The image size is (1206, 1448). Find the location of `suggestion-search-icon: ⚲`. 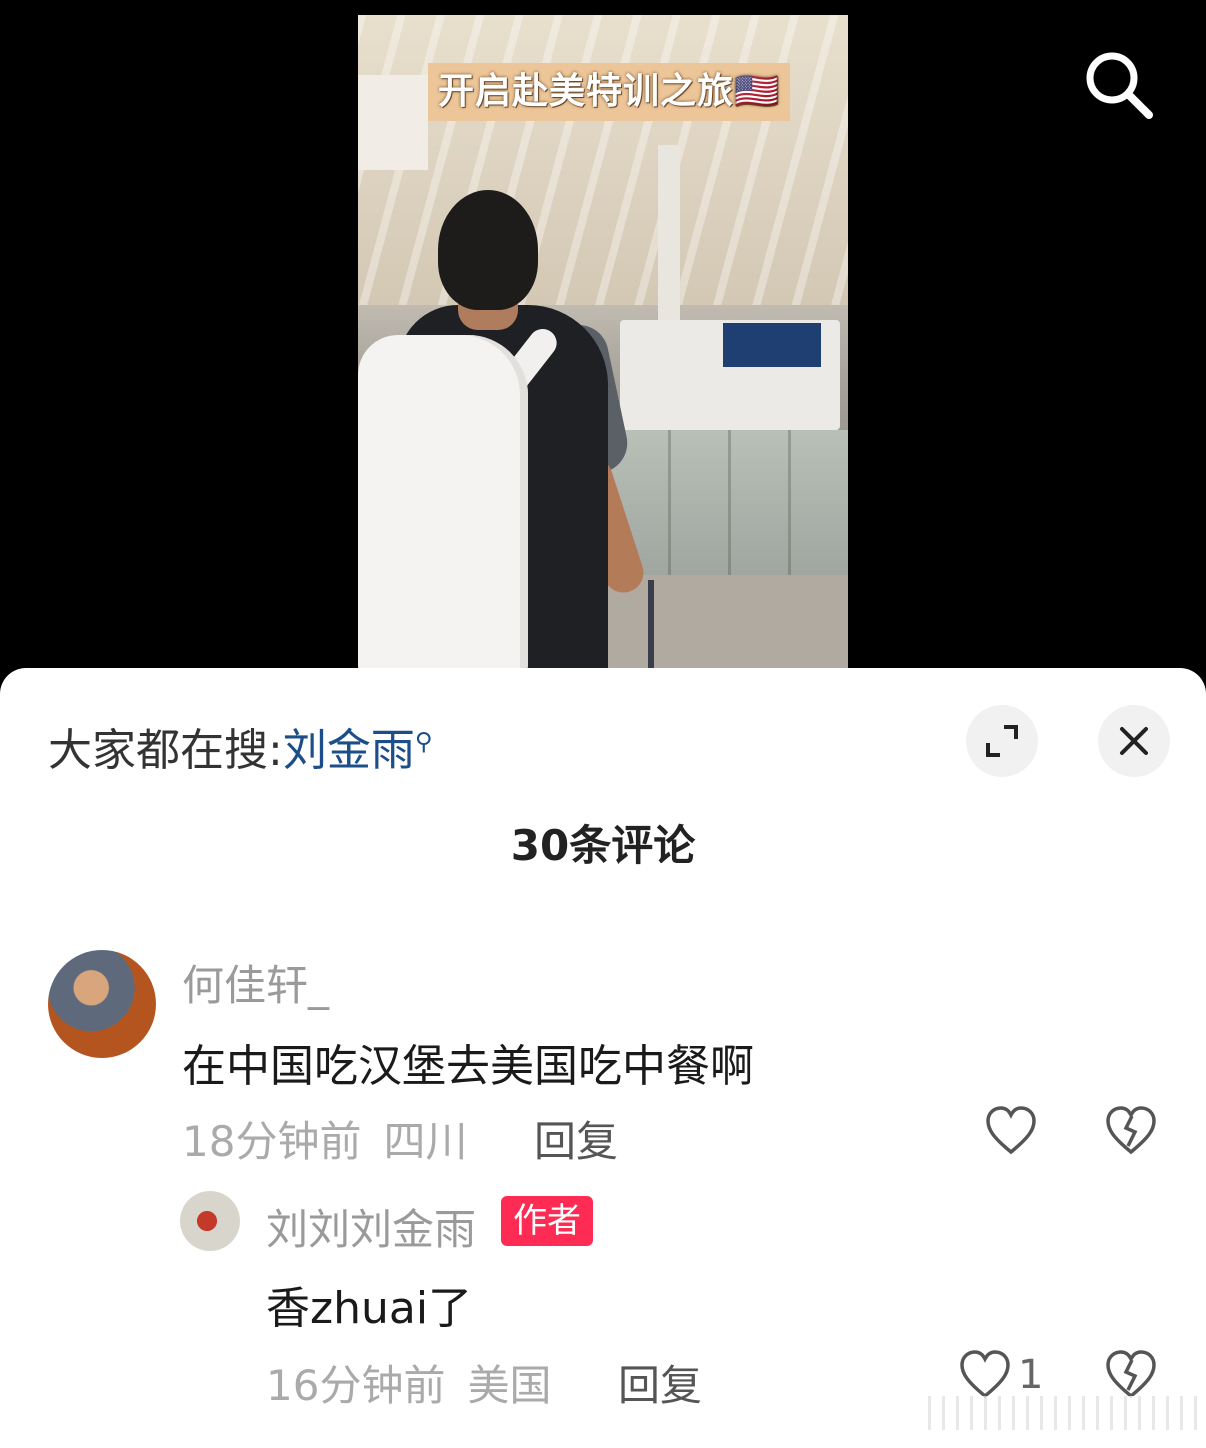

suggestion-search-icon: ⚲ is located at coordinates (423, 741).